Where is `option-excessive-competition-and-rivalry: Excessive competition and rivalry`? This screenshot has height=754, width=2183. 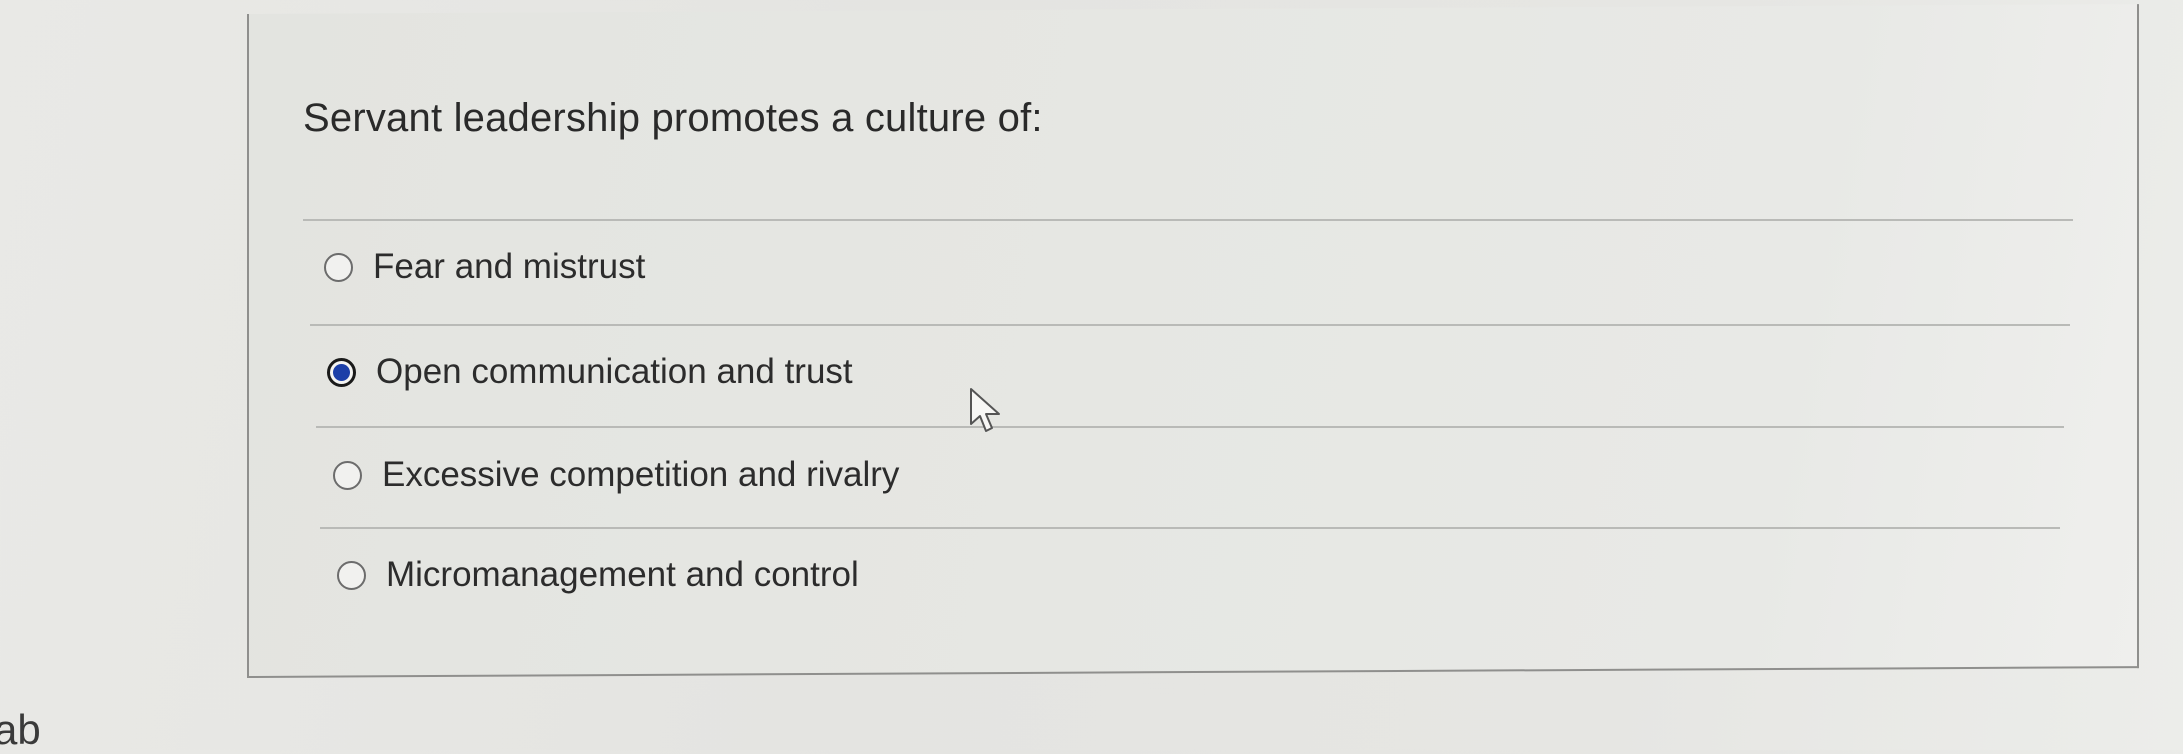
option-excessive-competition-and-rivalry: Excessive competition and rivalry is located at coordinates (616, 475).